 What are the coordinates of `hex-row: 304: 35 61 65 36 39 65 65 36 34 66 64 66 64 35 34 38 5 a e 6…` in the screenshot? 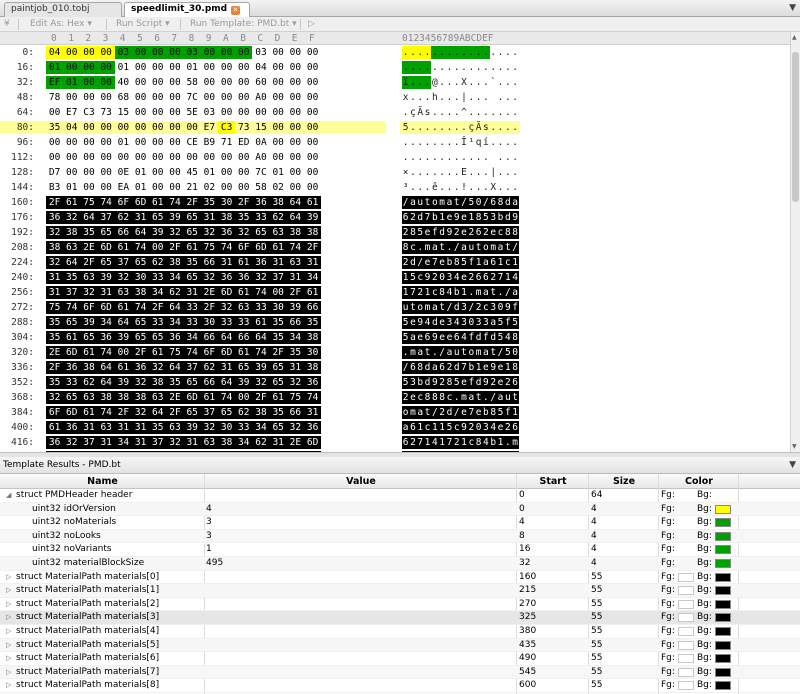 It's located at (260, 337).